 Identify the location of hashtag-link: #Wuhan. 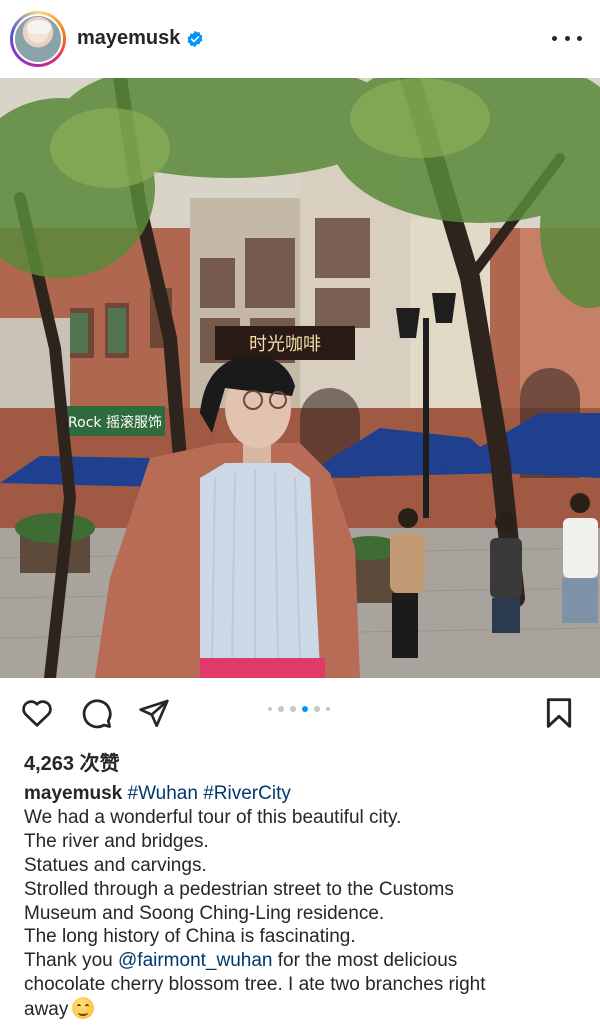
(163, 793).